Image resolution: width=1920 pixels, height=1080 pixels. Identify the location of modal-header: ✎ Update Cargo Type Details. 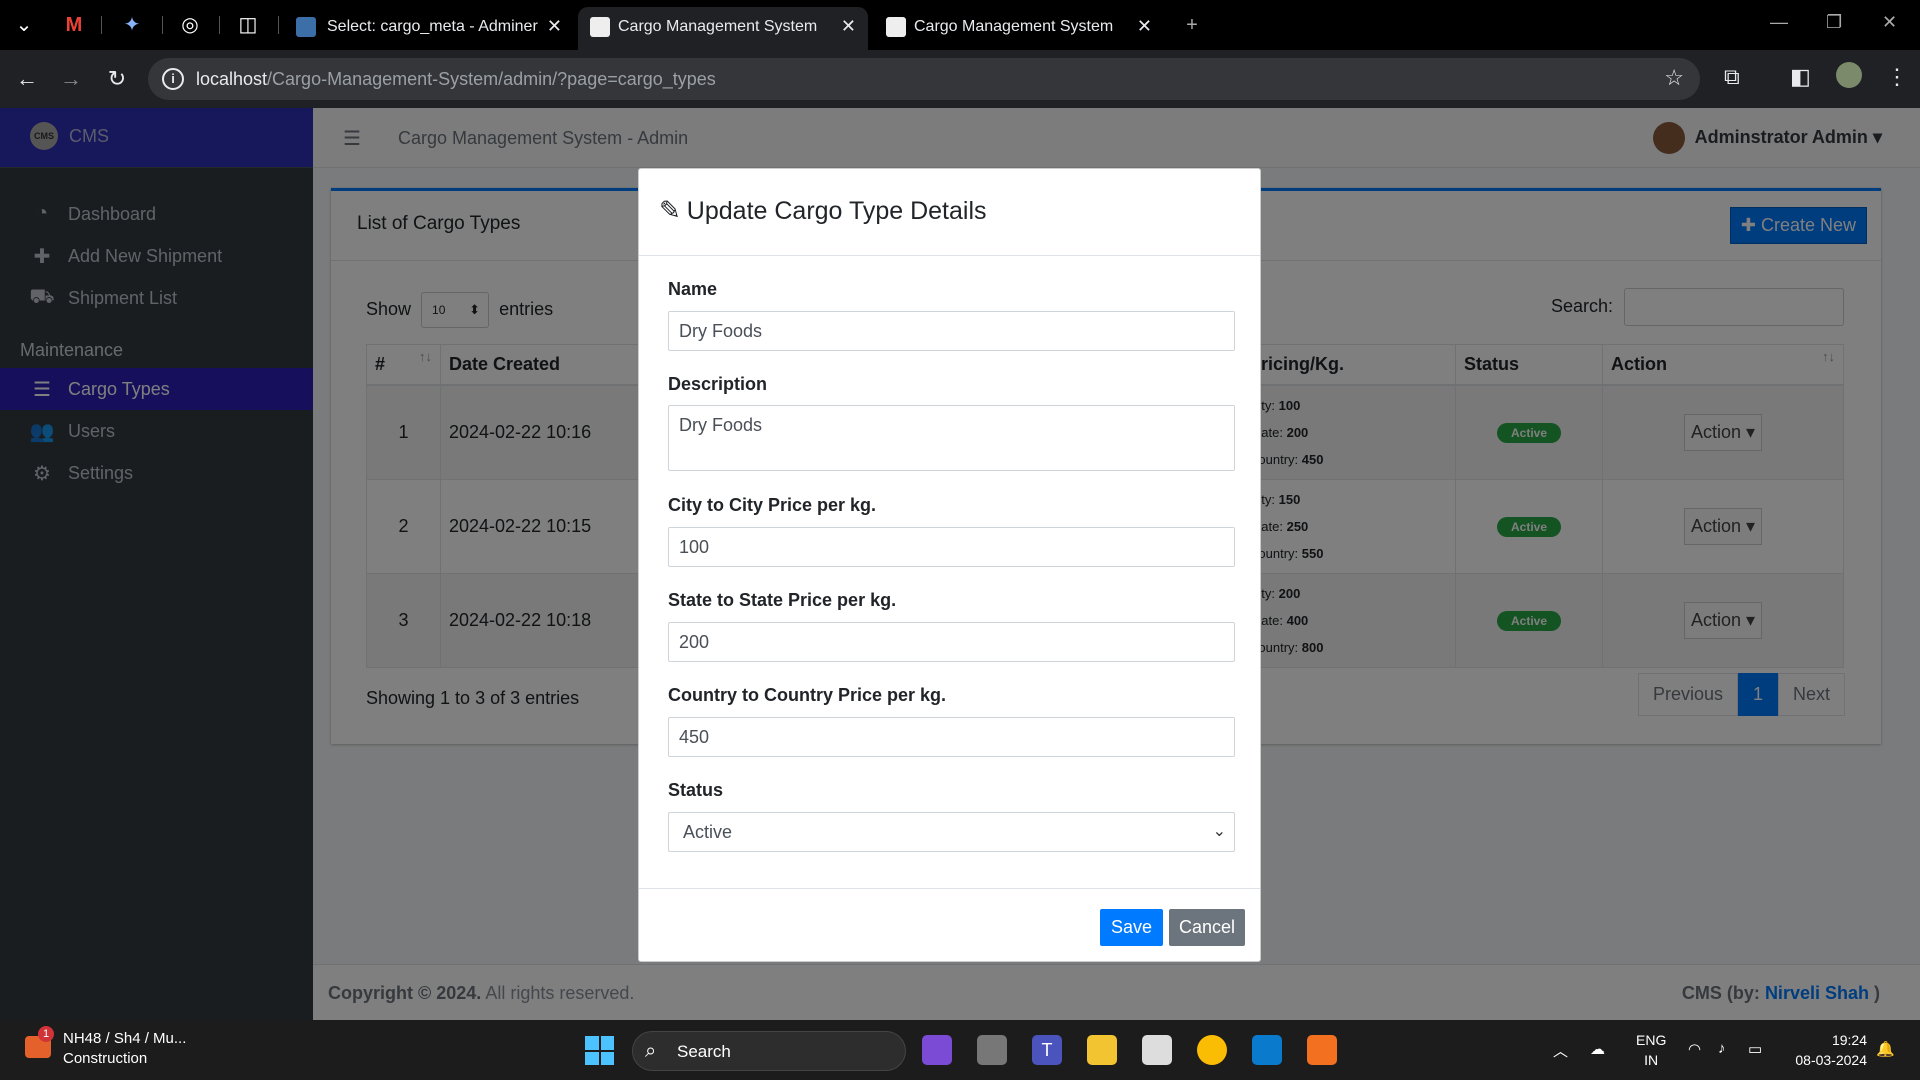
(949, 212).